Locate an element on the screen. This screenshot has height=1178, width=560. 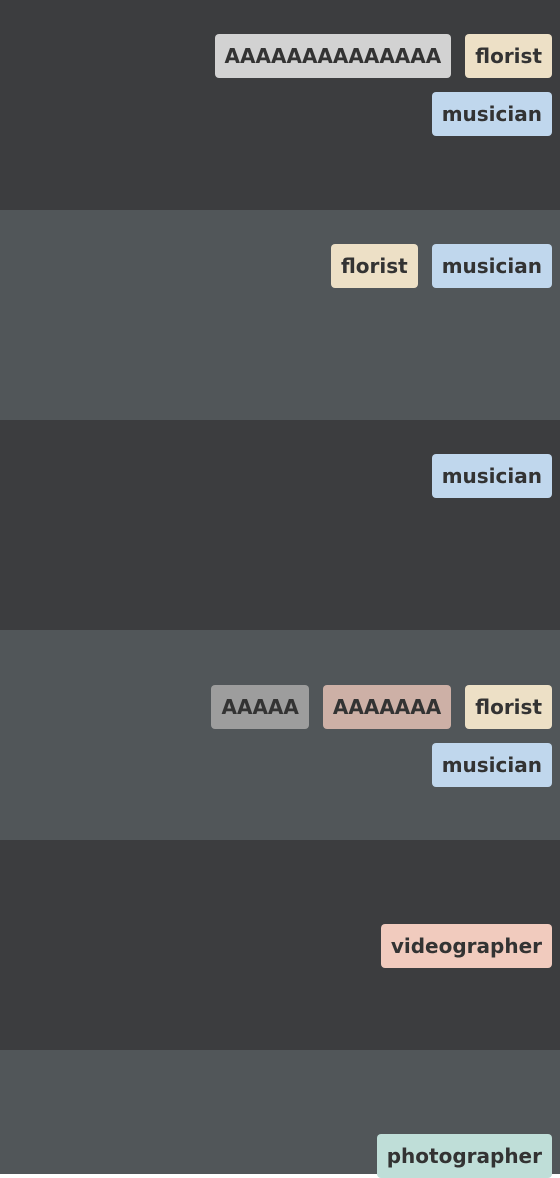
tag-group: florist musician is located at coordinates (317, 266).